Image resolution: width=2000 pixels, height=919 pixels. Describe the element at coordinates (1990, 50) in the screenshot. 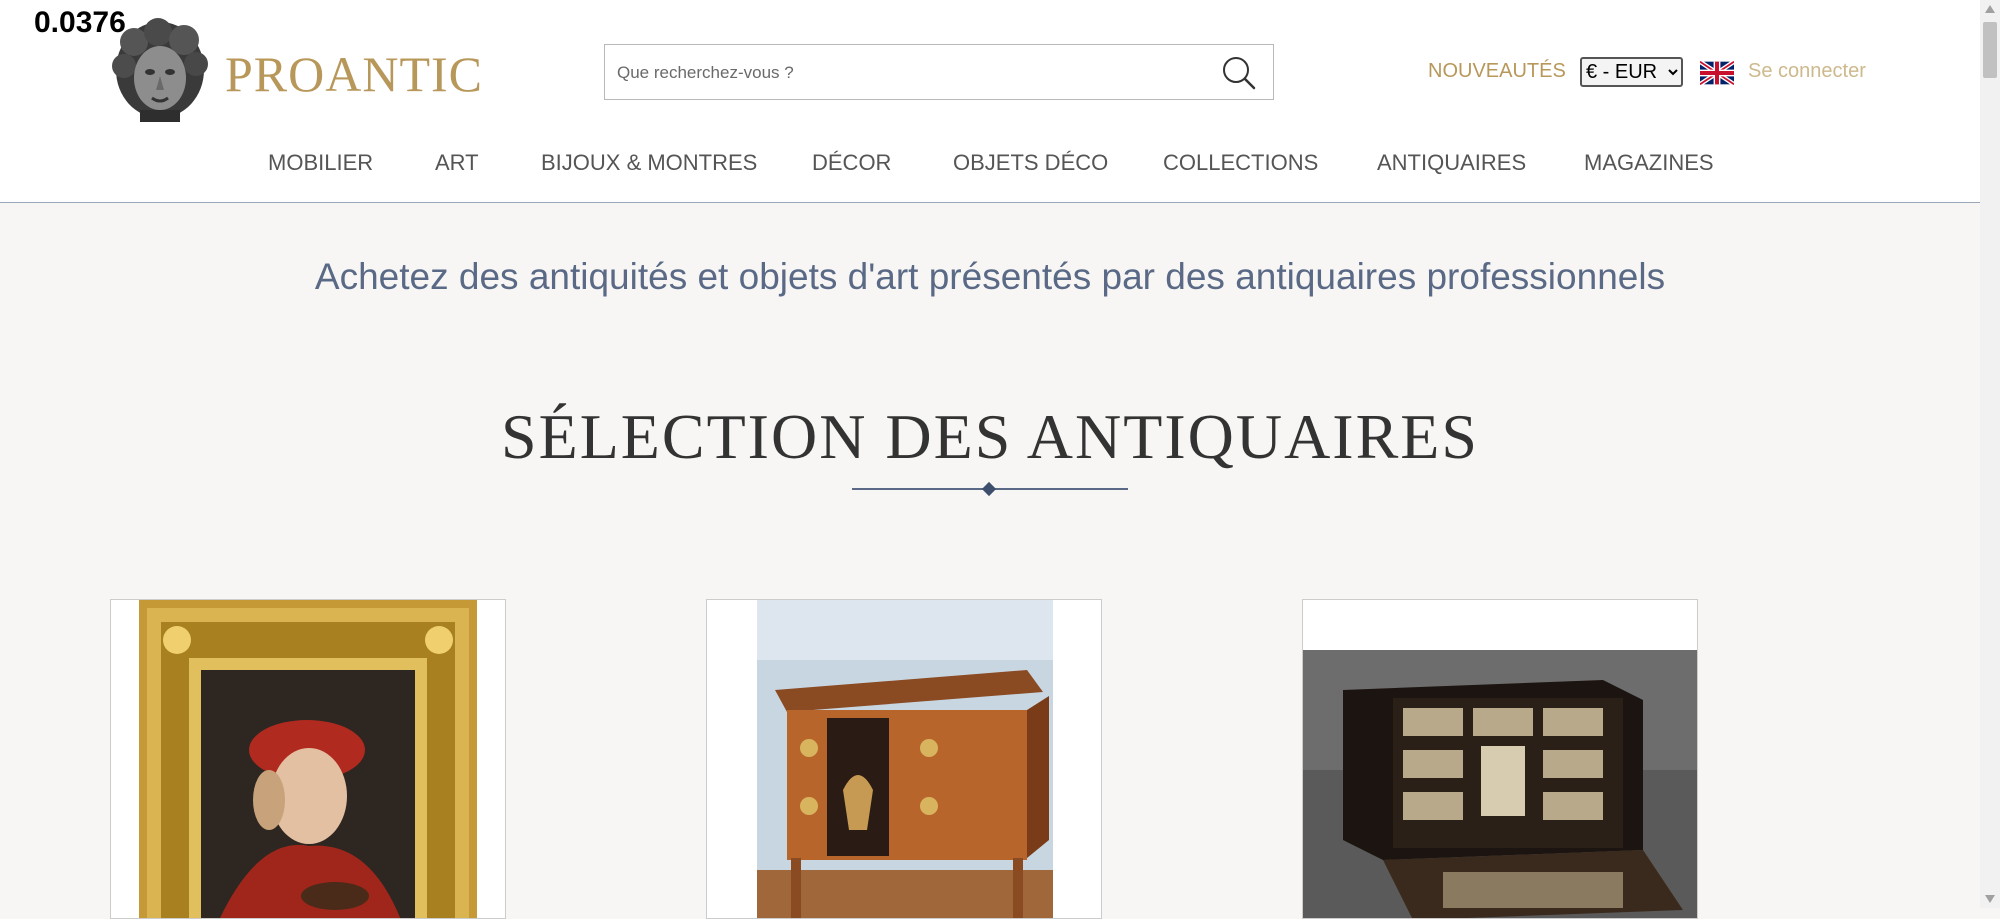

I see `scrollbar-thumb` at that location.